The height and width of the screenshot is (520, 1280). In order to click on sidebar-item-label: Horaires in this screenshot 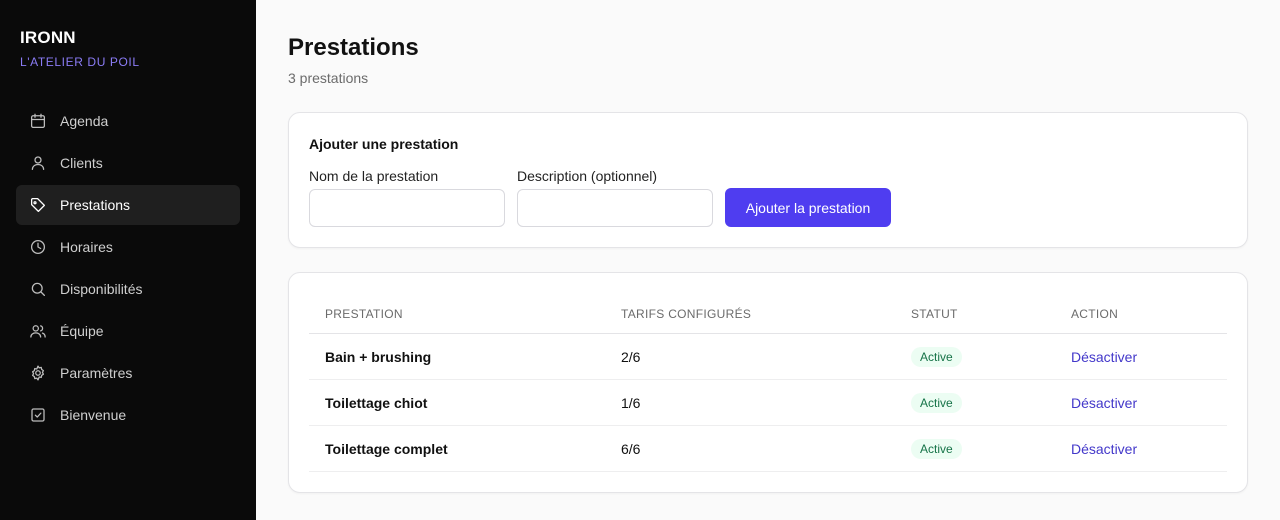, I will do `click(86, 247)`.